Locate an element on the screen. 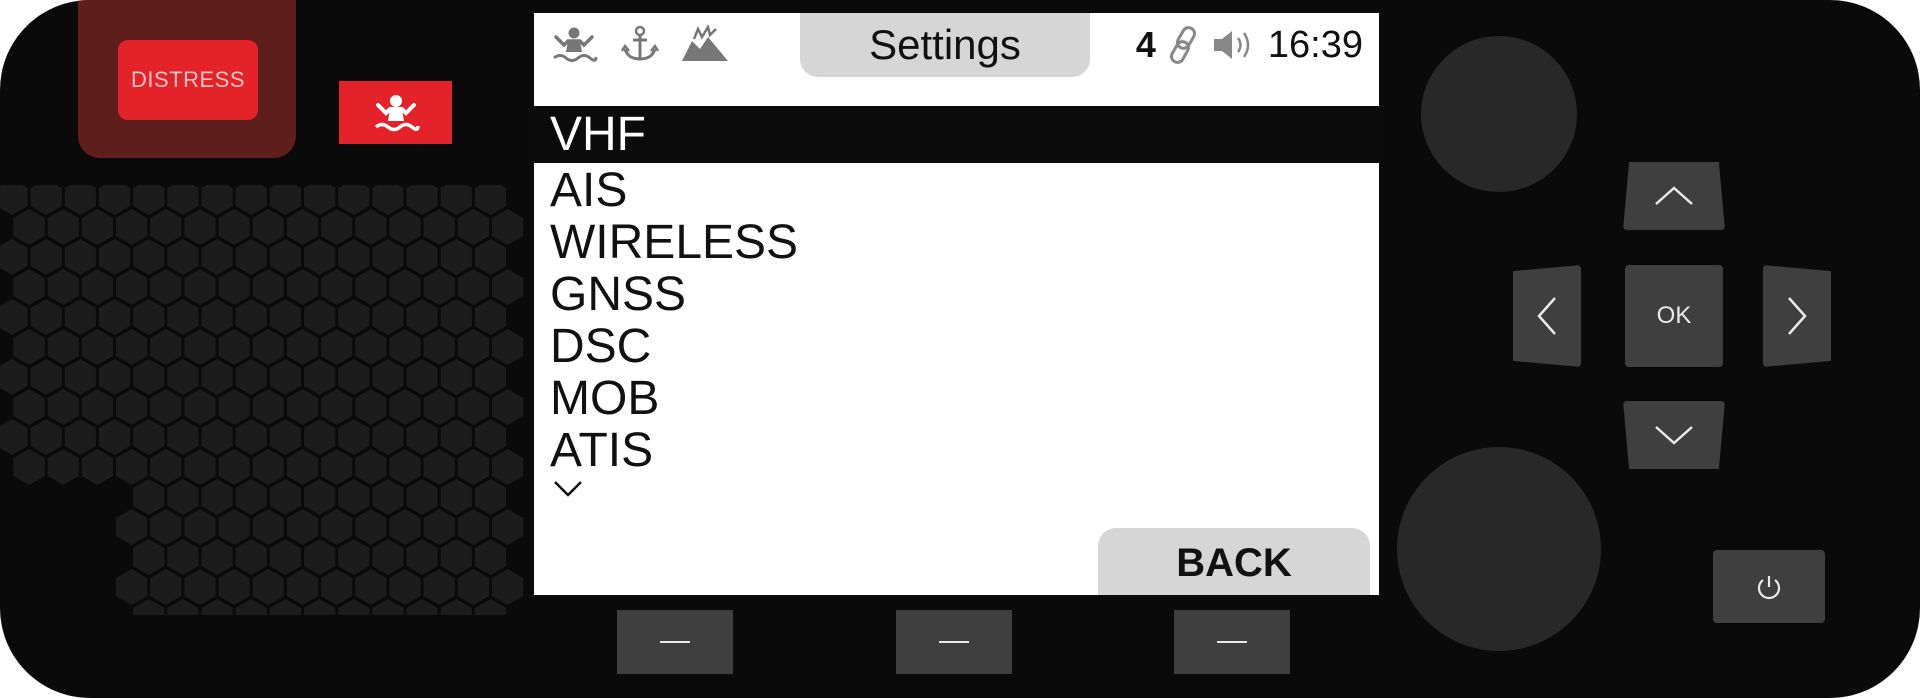 The width and height of the screenshot is (1920, 698). mob-button is located at coordinates (395, 112).